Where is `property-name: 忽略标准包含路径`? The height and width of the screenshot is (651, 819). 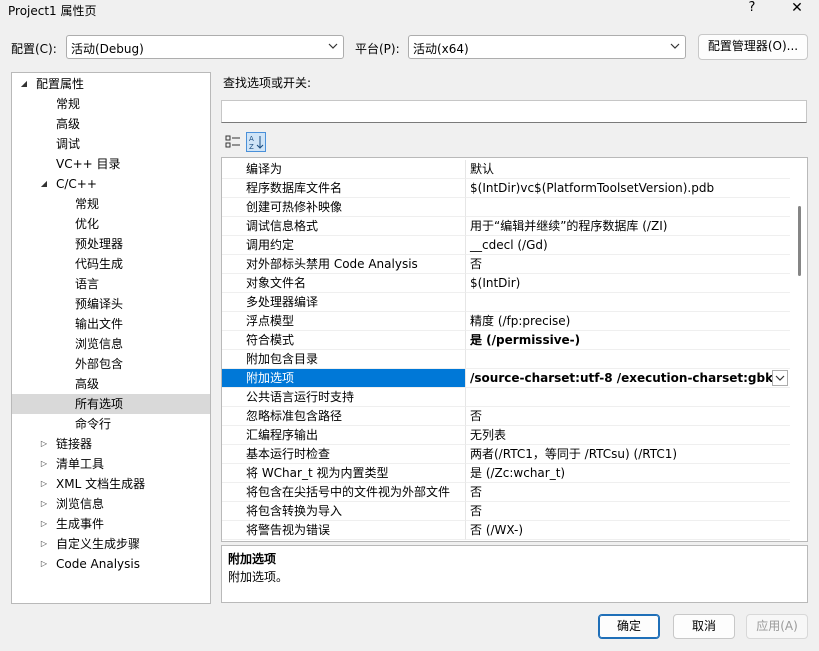 property-name: 忽略标准包含路径 is located at coordinates (344, 416).